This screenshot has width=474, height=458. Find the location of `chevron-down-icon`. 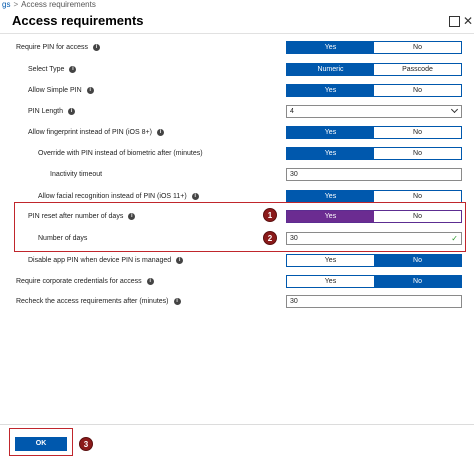

chevron-down-icon is located at coordinates (454, 109).